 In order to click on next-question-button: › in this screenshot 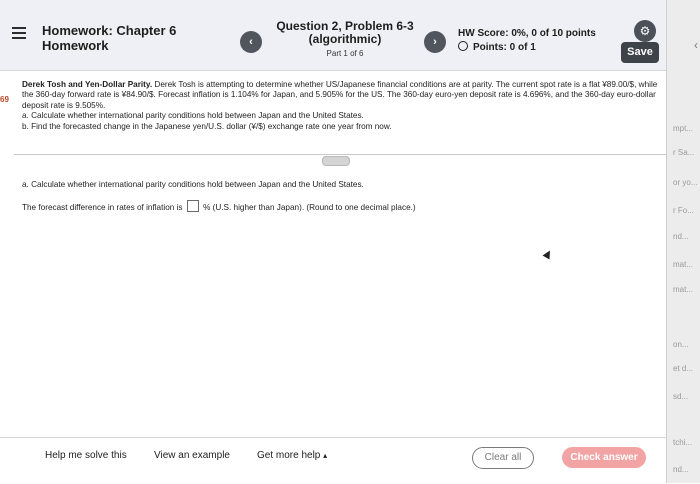, I will do `click(435, 42)`.